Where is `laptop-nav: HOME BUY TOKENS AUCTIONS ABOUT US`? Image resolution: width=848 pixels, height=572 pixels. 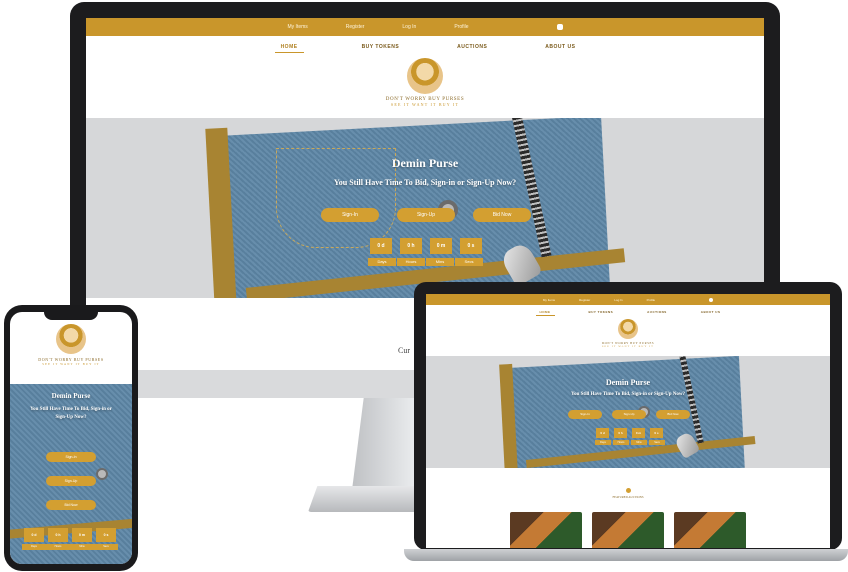
laptop-nav: HOME BUY TOKENS AUCTIONS ABOUT US is located at coordinates (628, 312).